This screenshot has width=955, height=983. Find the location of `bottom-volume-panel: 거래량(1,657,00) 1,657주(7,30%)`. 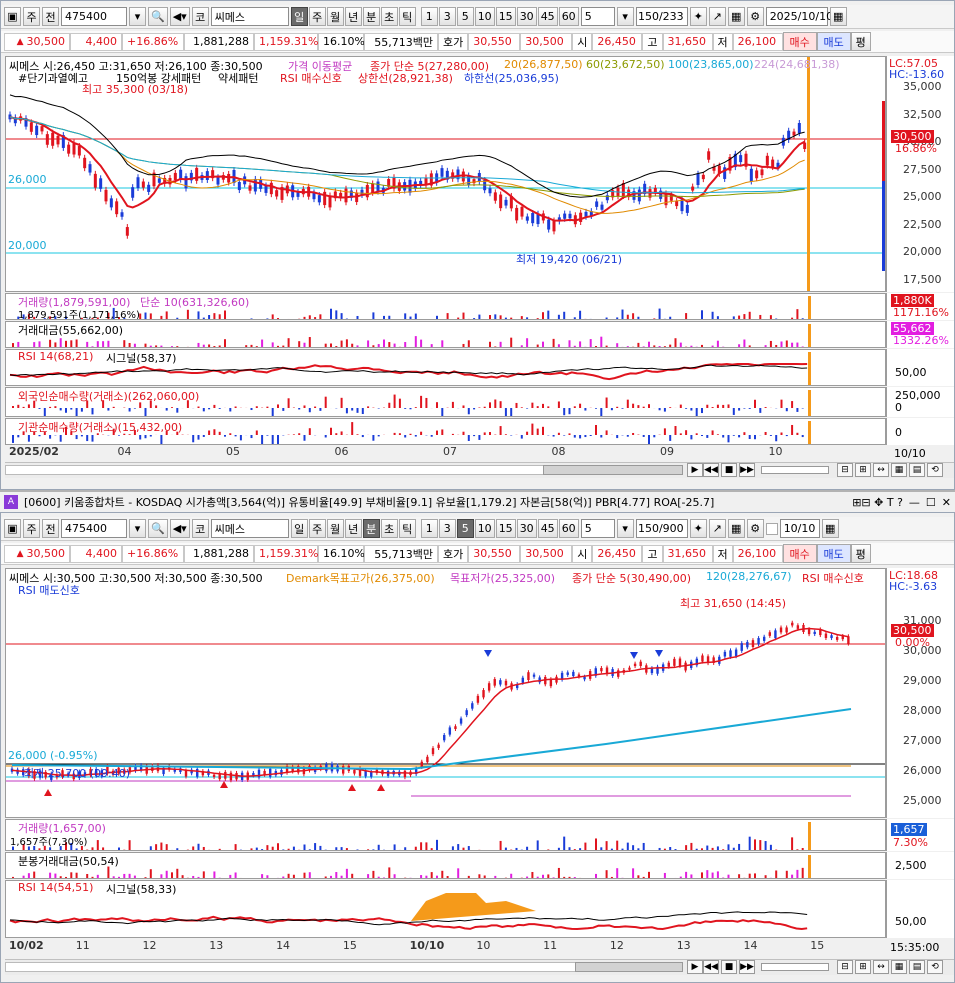

bottom-volume-panel: 거래량(1,657,00) 1,657주(7,30%) is located at coordinates (445, 835).